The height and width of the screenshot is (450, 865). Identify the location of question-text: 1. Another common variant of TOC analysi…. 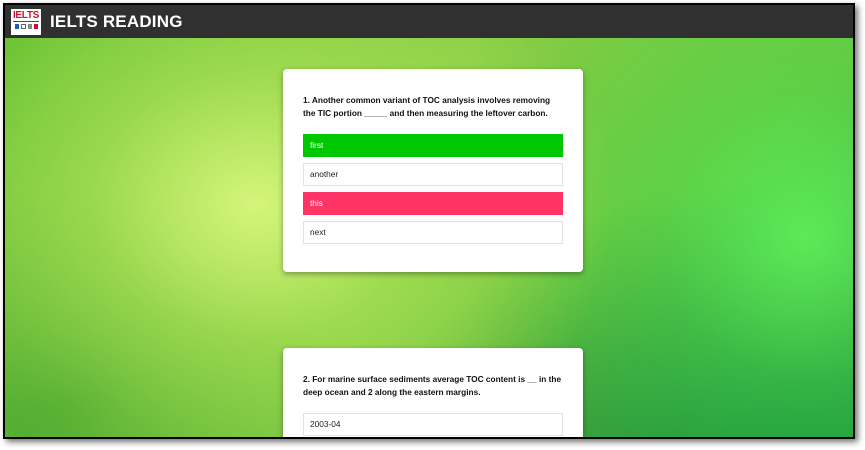
(427, 106).